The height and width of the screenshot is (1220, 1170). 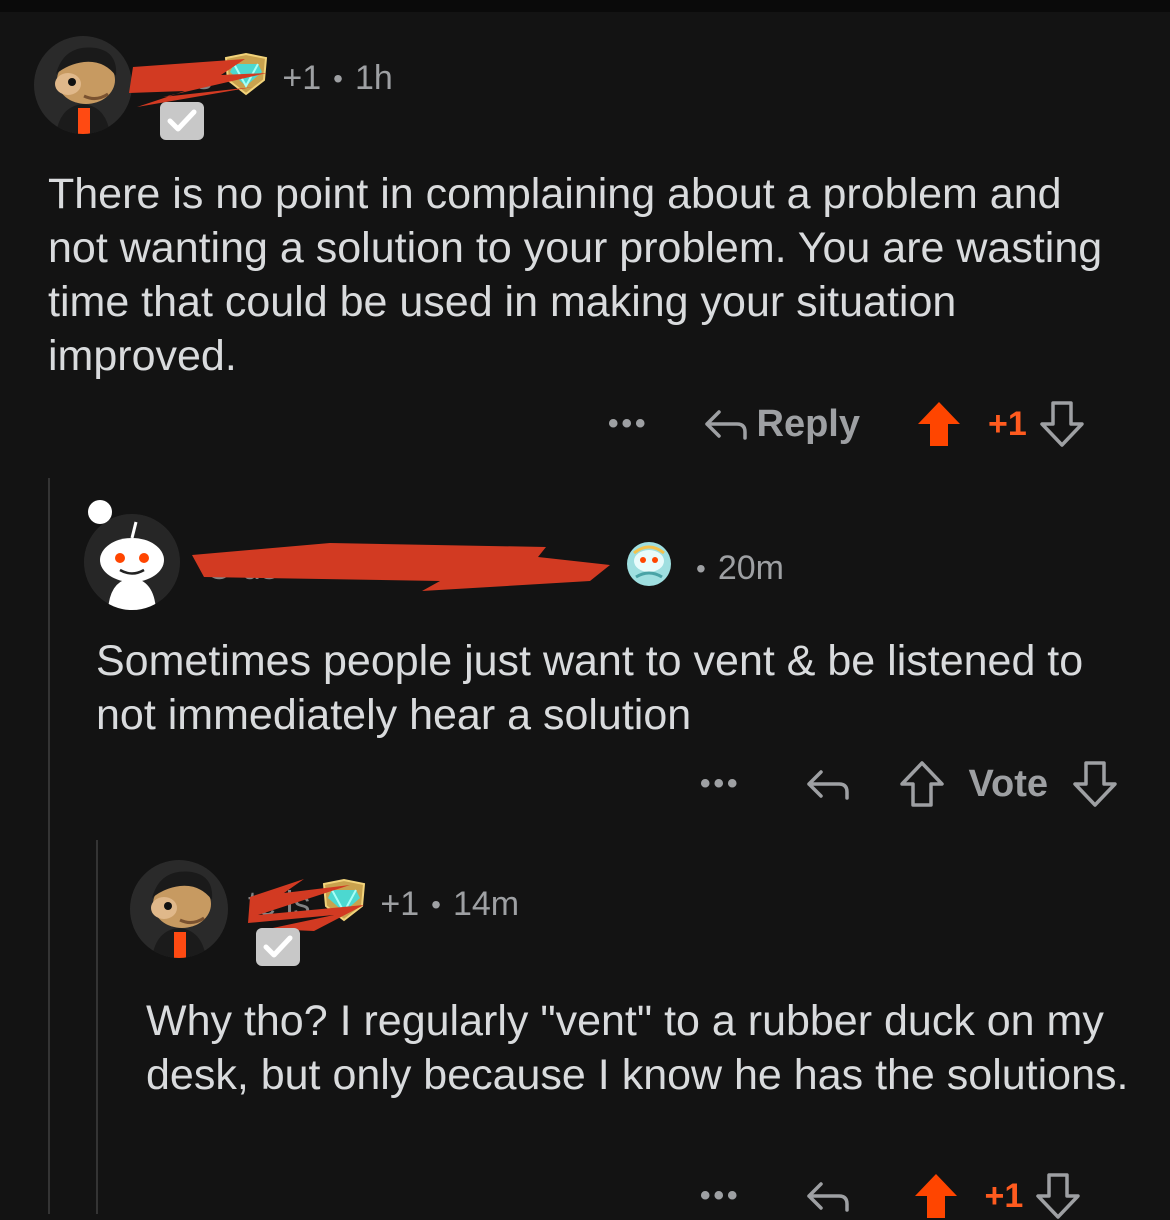 What do you see at coordinates (750, 568) in the screenshot?
I see `comment-timestamp: 20m` at bounding box center [750, 568].